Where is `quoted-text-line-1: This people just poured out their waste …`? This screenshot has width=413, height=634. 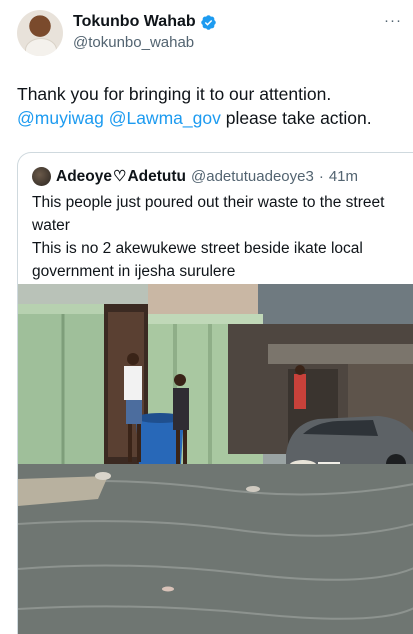
quoted-text-line-1: This people just poured out their waste … is located at coordinates (208, 214).